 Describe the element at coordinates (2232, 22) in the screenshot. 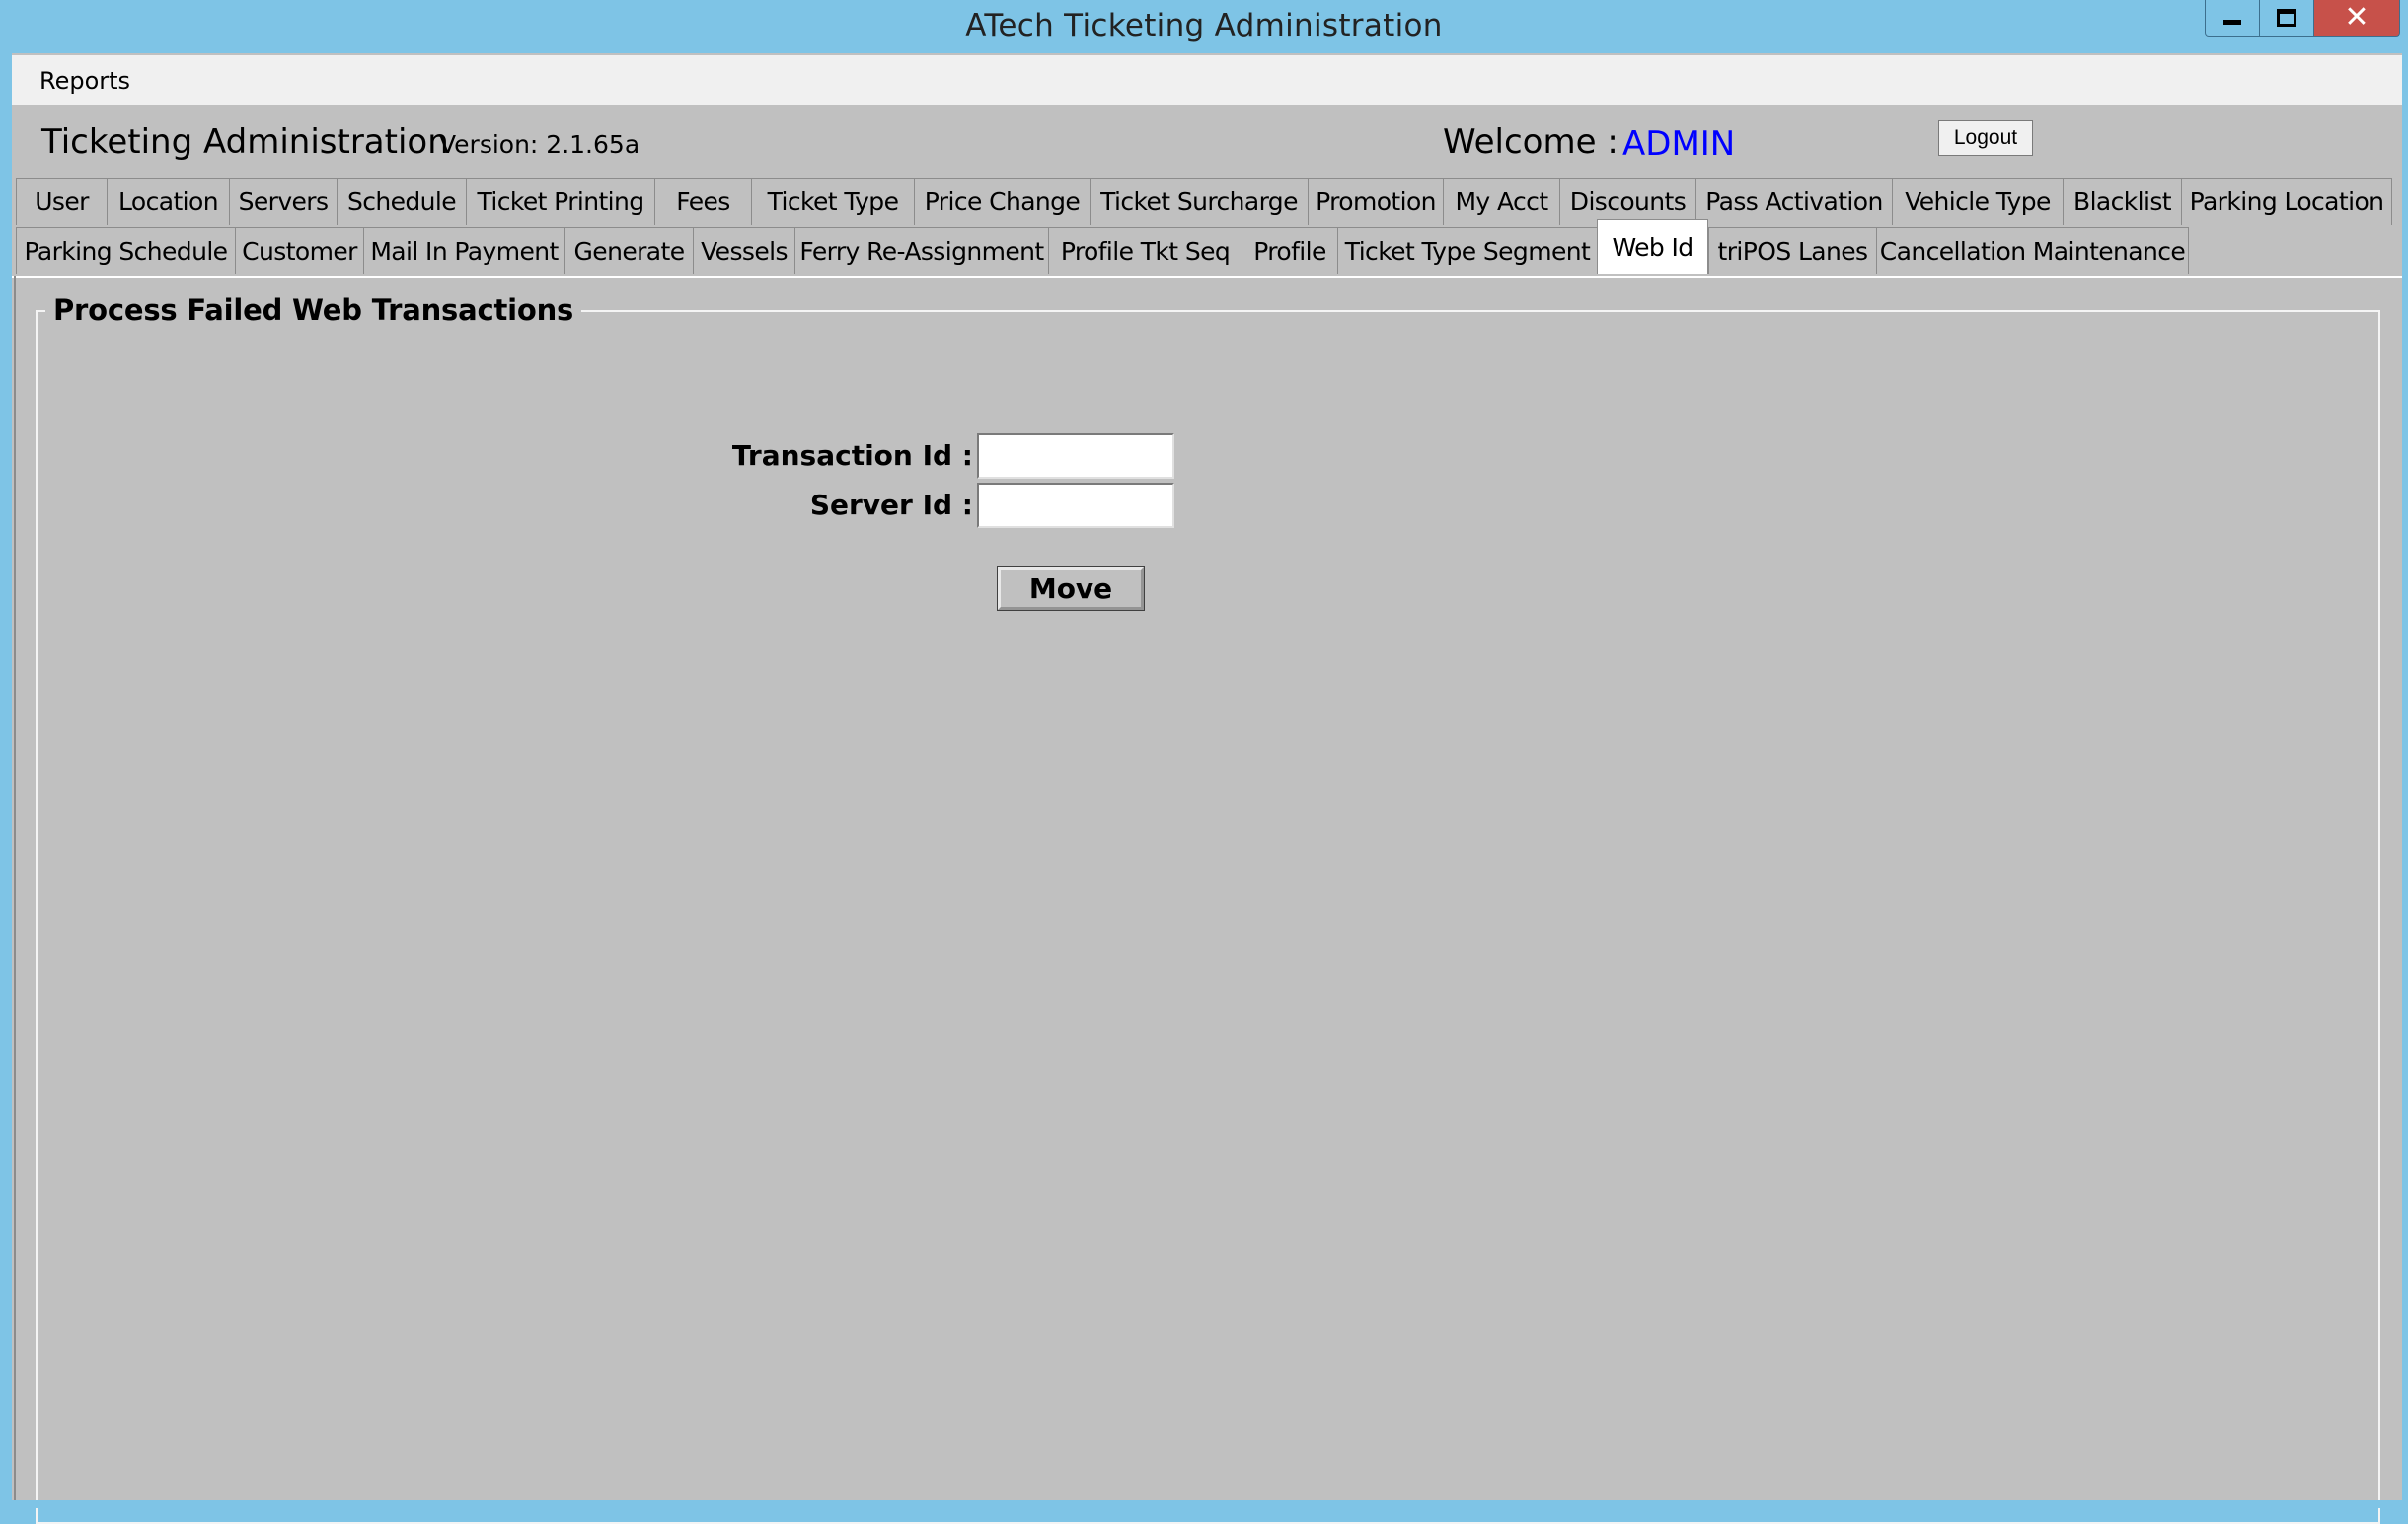

I see `minimize-icon` at that location.